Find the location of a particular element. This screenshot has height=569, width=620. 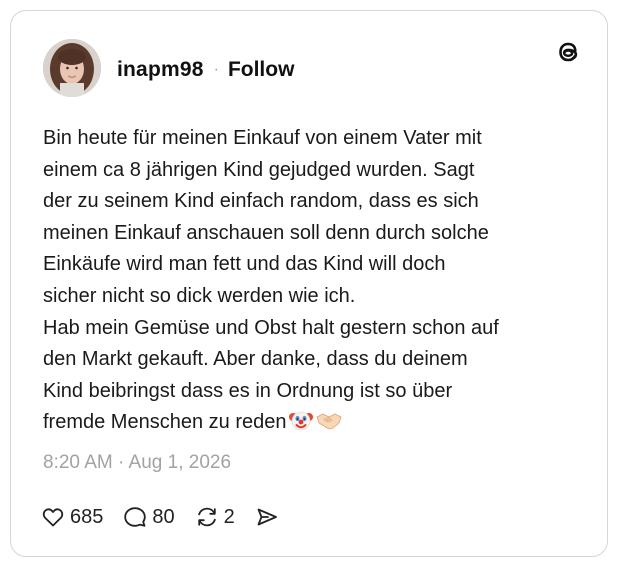

post-timestamp: 8:20 AM · Aug 1, 2026 is located at coordinates (137, 463).